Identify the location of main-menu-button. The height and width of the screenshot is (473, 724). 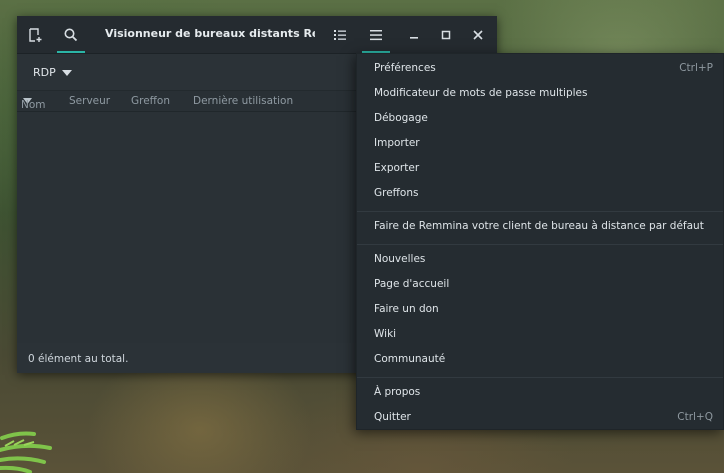
(376, 37).